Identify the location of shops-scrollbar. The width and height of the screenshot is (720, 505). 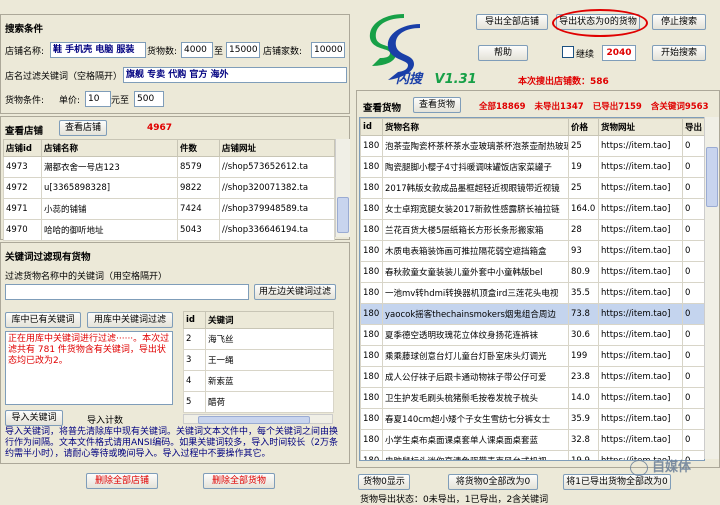
(342, 188).